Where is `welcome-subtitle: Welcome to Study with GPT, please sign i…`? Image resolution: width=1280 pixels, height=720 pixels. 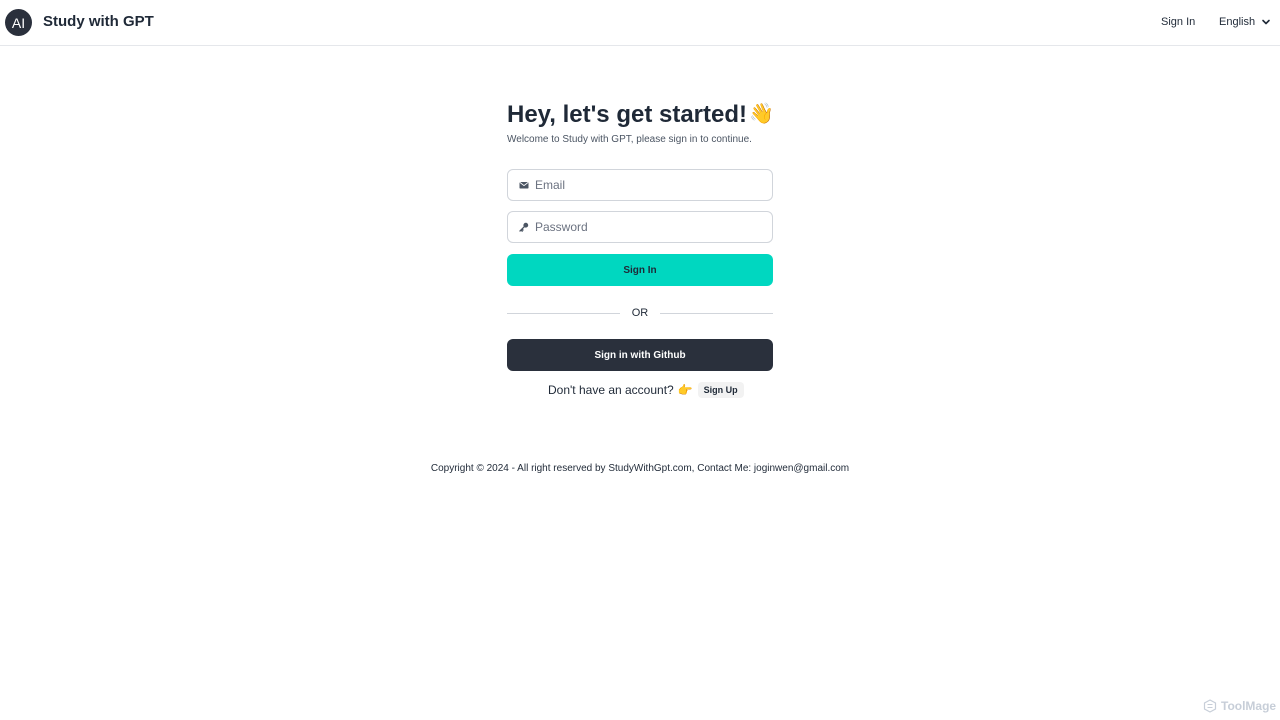 welcome-subtitle: Welcome to Study with GPT, please sign i… is located at coordinates (629, 139).